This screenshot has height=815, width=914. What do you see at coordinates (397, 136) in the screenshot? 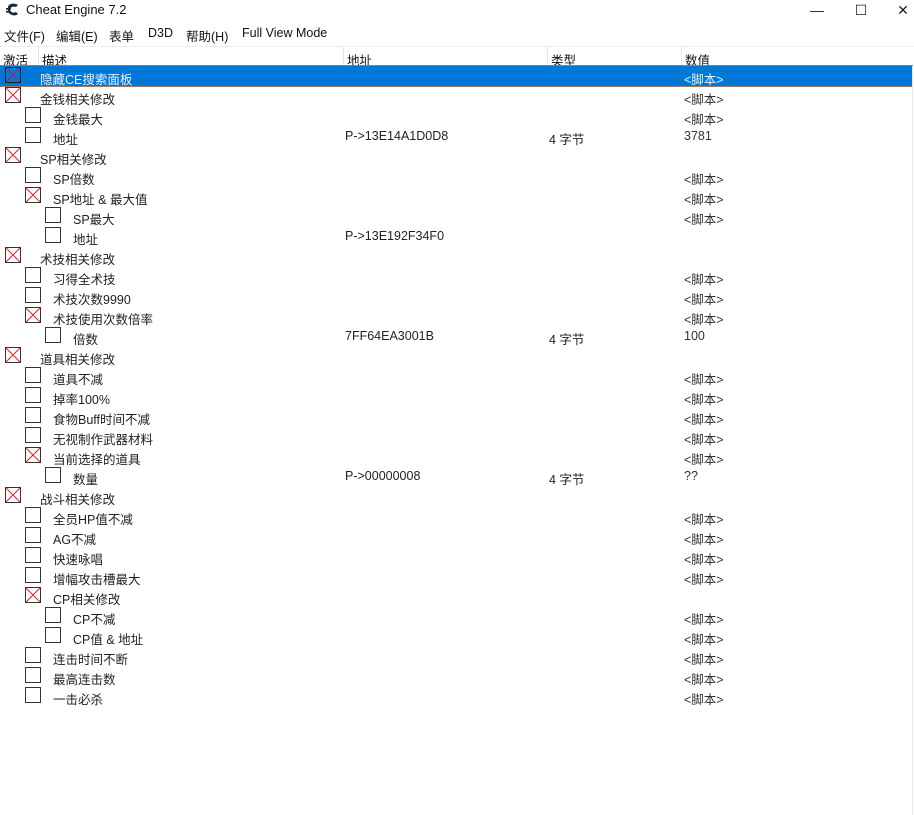
I see `row-address: P->13E14A1D0D8` at bounding box center [397, 136].